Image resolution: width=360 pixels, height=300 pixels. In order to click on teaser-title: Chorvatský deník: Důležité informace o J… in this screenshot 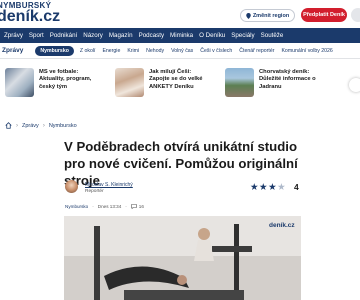, I will do `click(287, 79)`.